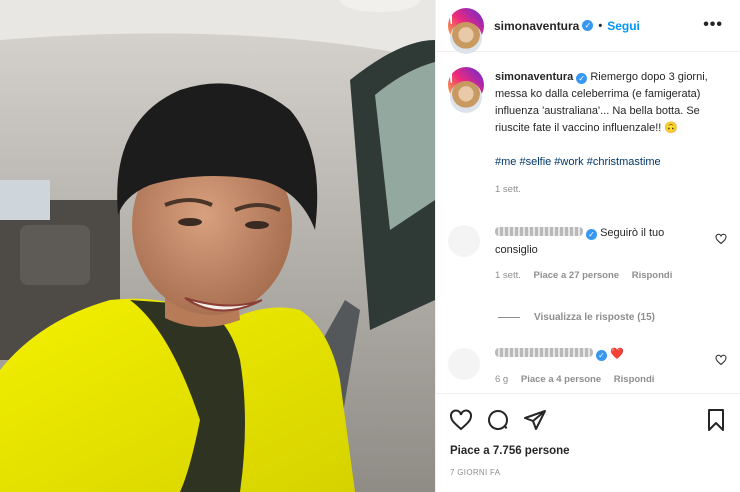  I want to click on view-replies-button: Visualizza le risposte (15), so click(576, 317).